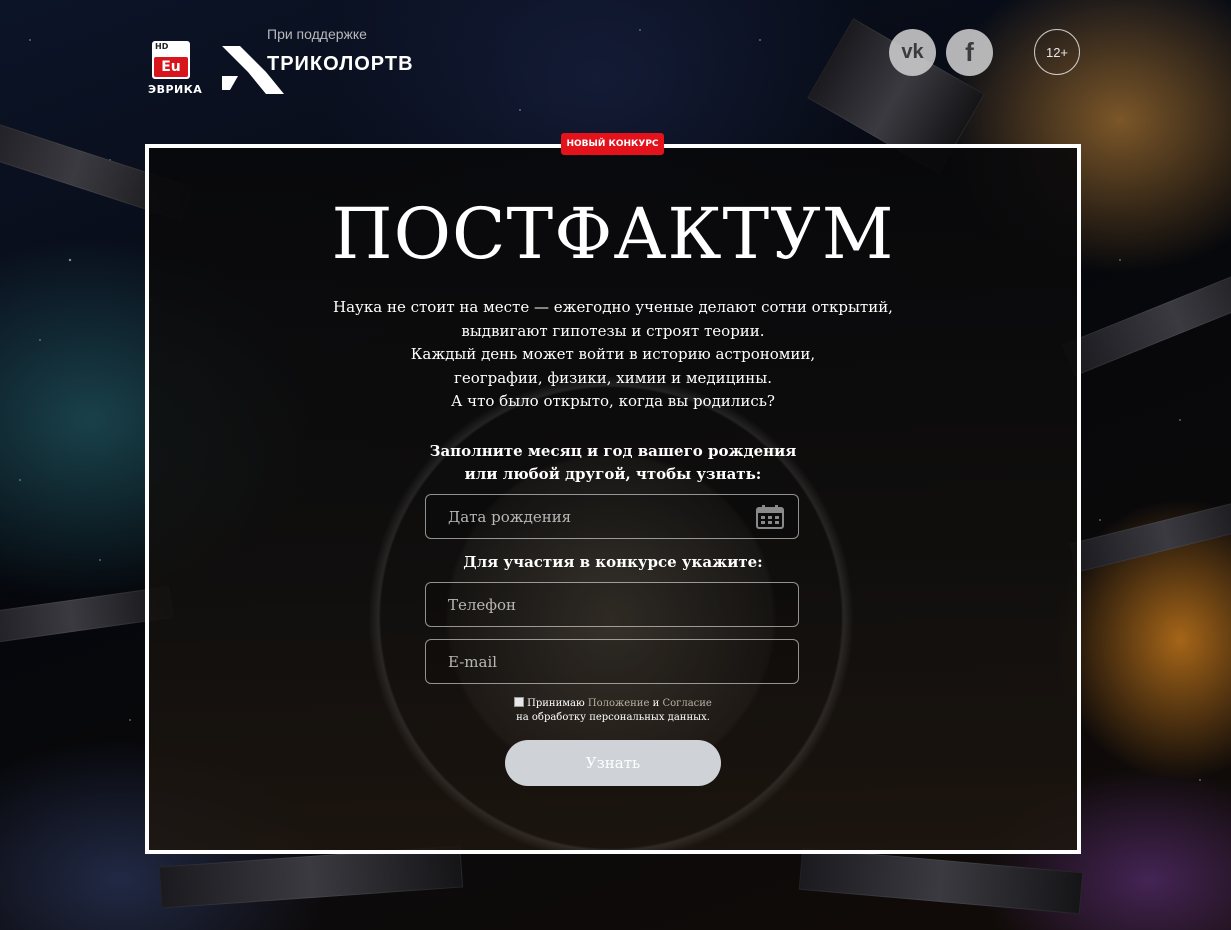 This screenshot has height=930, width=1231. I want to click on date-prompt-line: Заполните месяц и год вашего рождения, so click(613, 451).